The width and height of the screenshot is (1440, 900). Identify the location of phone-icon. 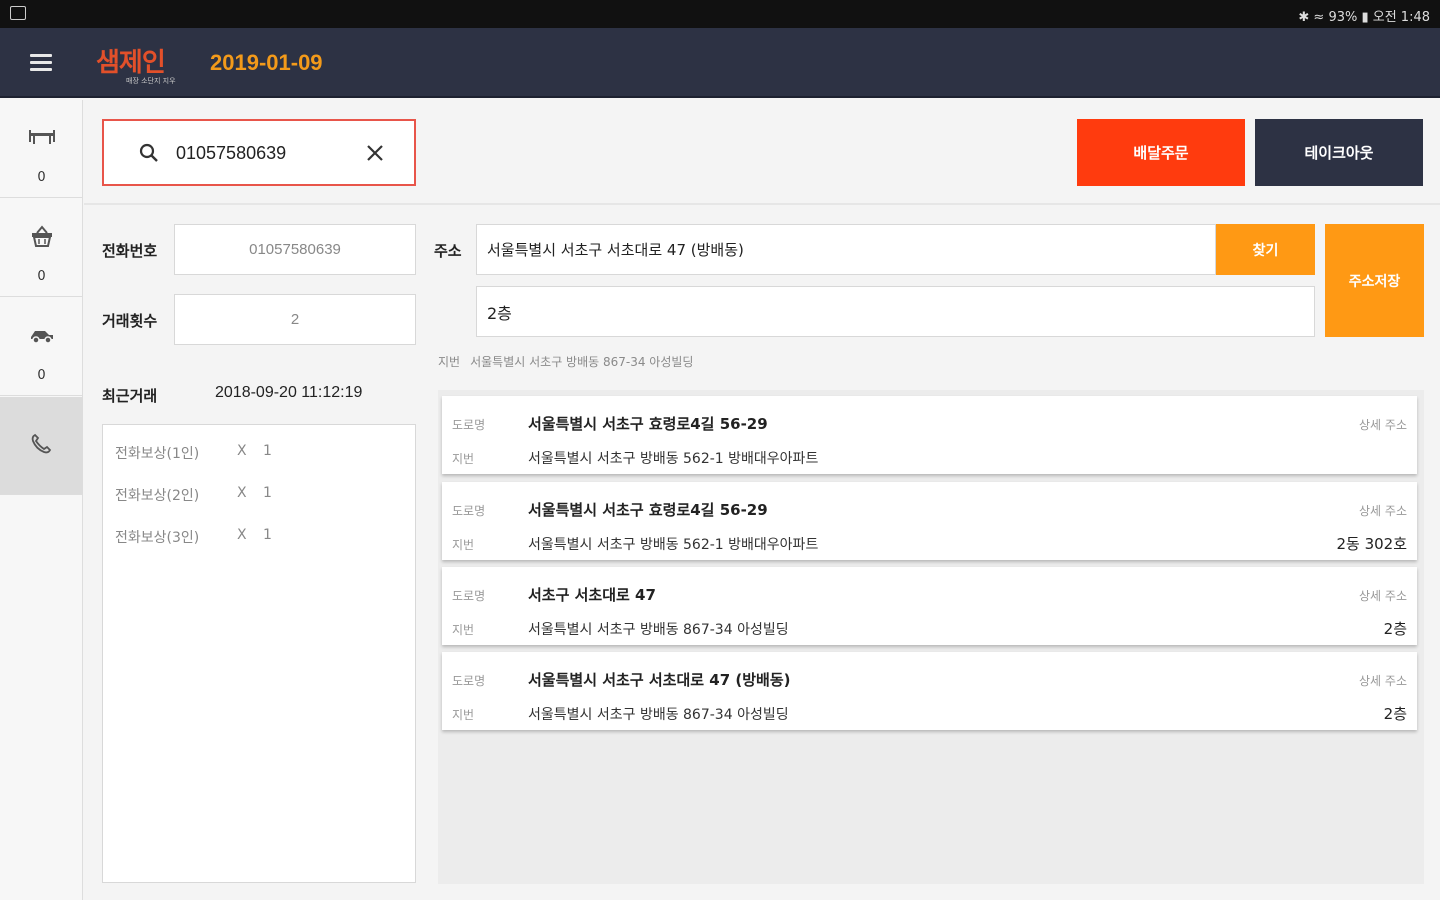
(41, 443).